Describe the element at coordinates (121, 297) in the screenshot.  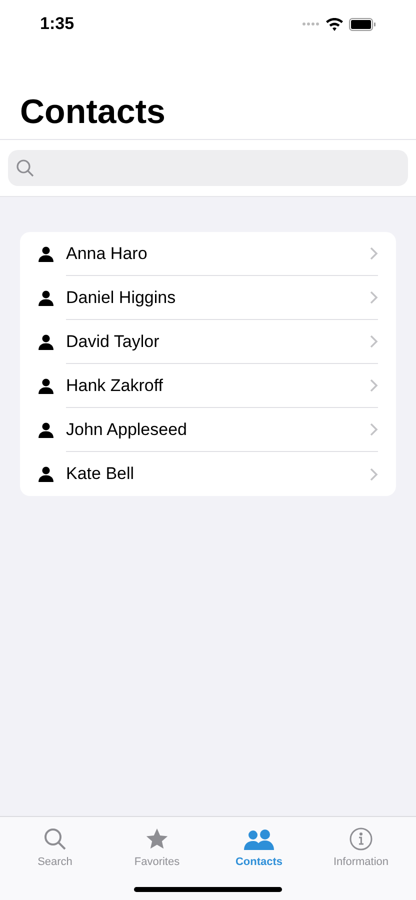
I see `contact-name: Daniel Higgins` at that location.